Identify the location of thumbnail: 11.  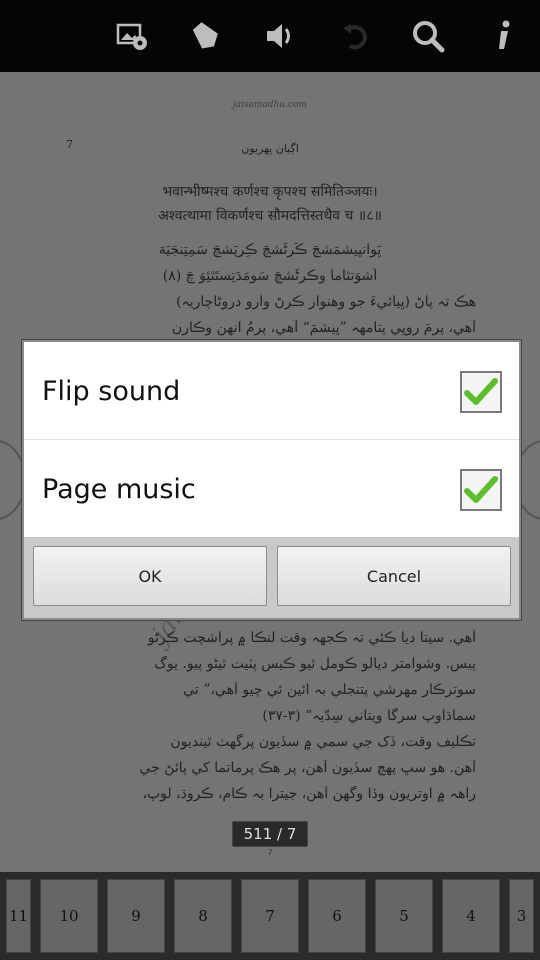
(18, 916).